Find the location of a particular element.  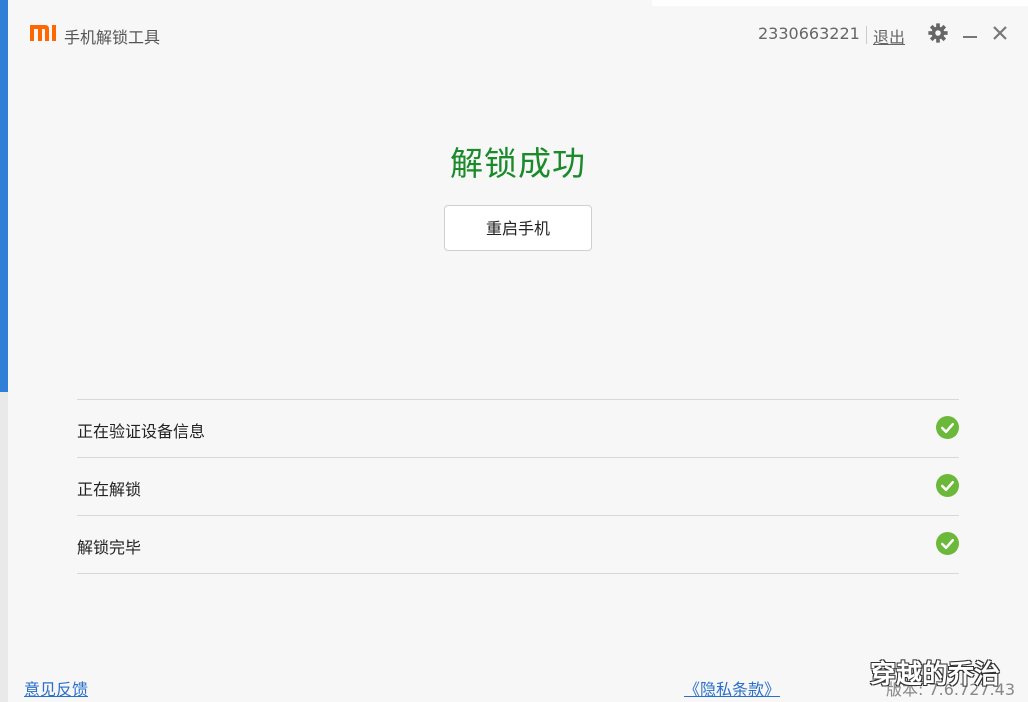

divider is located at coordinates (866, 35).